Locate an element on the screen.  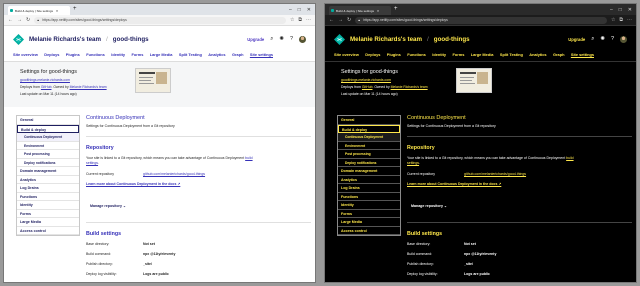
sidemenu-forms: Forms is located at coordinates (48, 214).